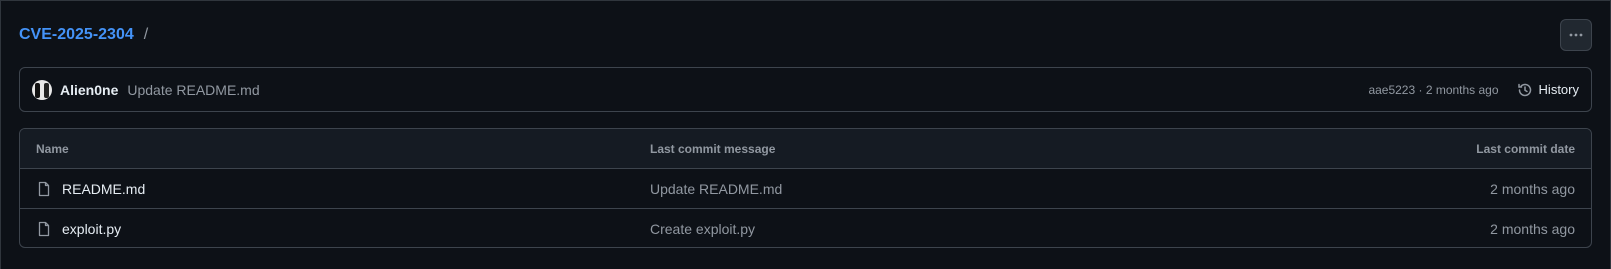 The image size is (1611, 269). I want to click on kebab-horizontal-icon, so click(1576, 35).